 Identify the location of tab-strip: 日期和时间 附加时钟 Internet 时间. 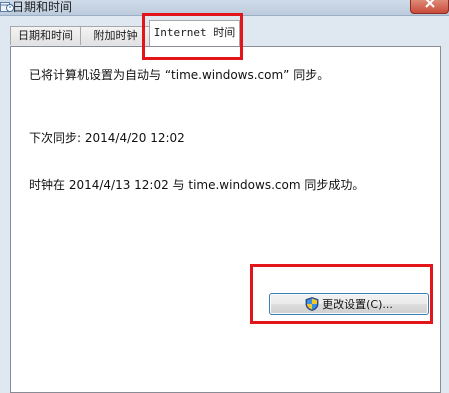
(228, 31).